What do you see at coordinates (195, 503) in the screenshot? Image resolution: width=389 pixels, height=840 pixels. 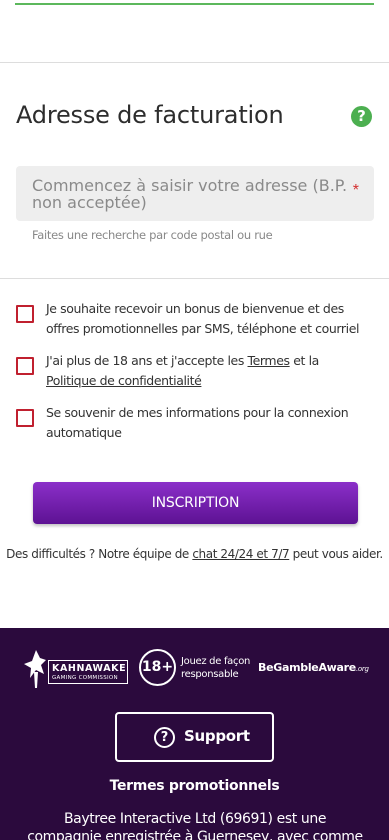 I see `signup-button: INSCRIPTION` at bounding box center [195, 503].